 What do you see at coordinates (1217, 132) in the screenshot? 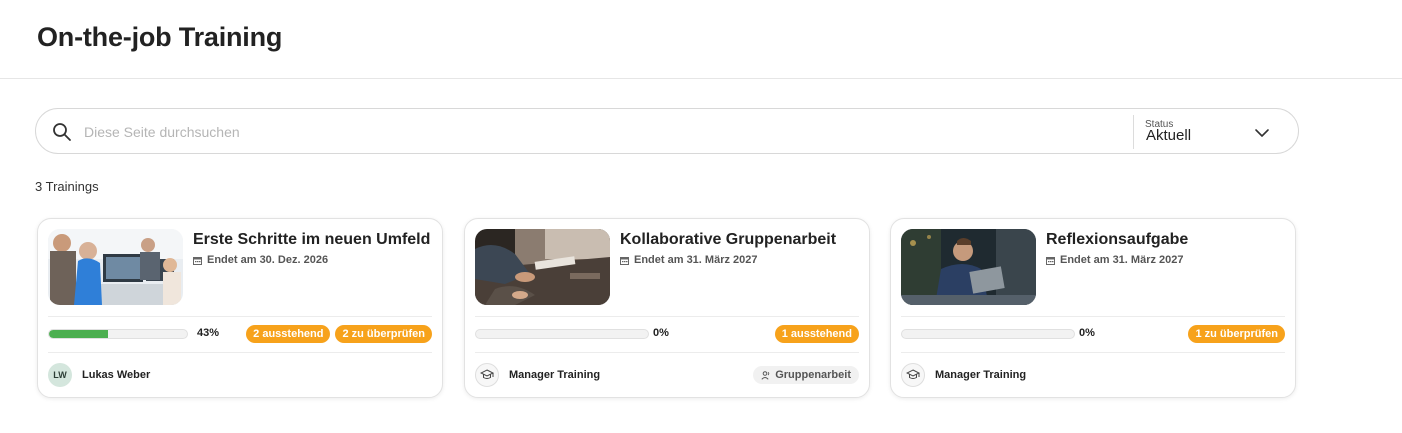
I see `status-dropdown: Status Aktuell` at bounding box center [1217, 132].